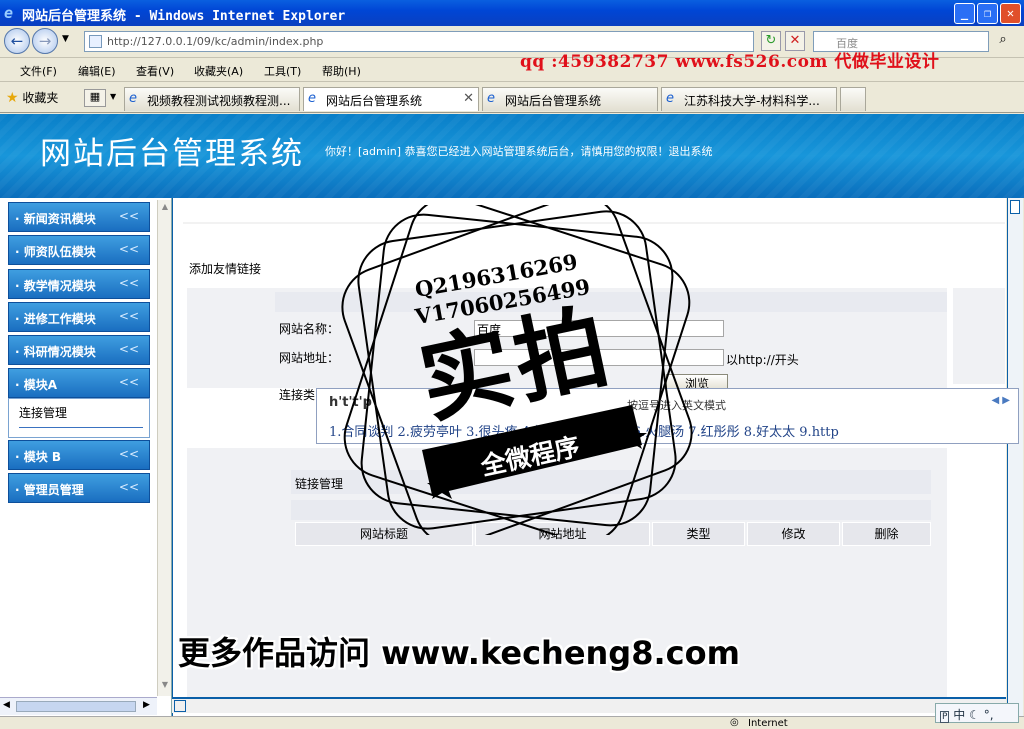 The height and width of the screenshot is (729, 1024). What do you see at coordinates (594, 223) in the screenshot?
I see `divider` at bounding box center [594, 223].